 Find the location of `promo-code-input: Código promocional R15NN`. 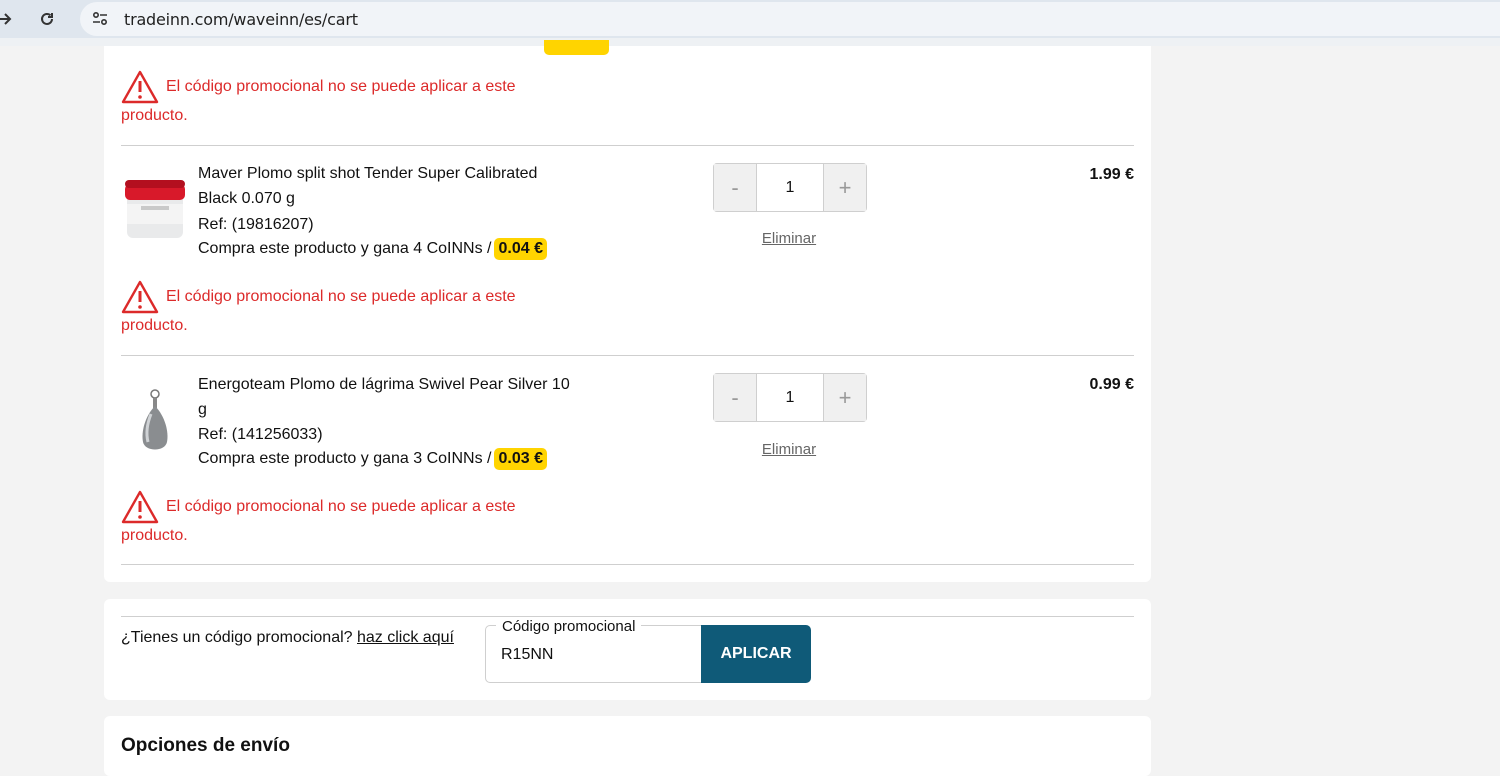

promo-code-input: Código promocional R15NN is located at coordinates (595, 650).